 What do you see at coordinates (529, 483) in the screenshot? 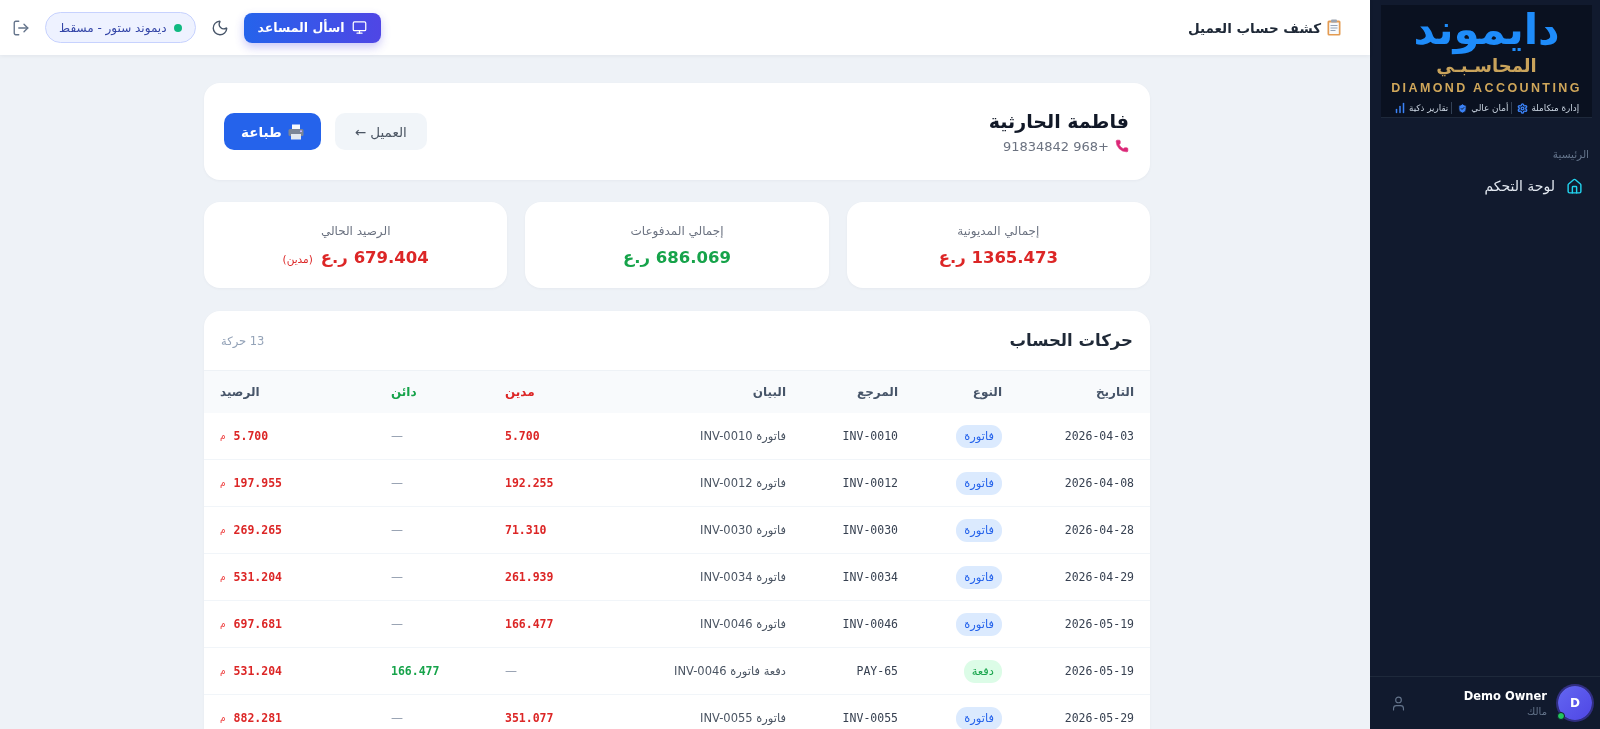
I see `debit-amount: 192.255` at bounding box center [529, 483].